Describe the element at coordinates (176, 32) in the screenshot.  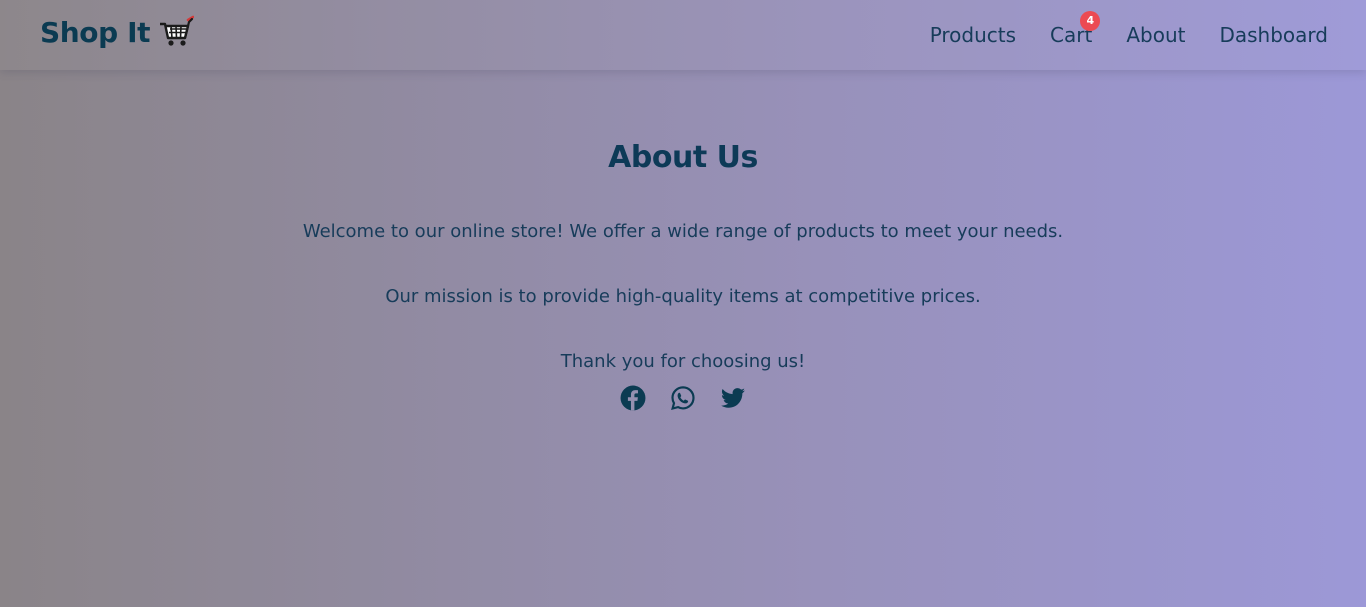
I see `shopping-cart-icon` at that location.